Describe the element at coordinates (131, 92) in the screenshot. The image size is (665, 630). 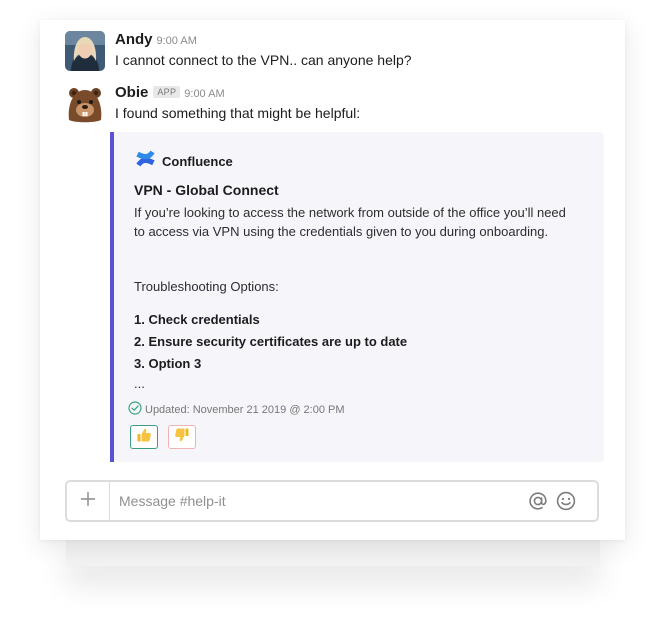
I see `author-name: Obie` at that location.